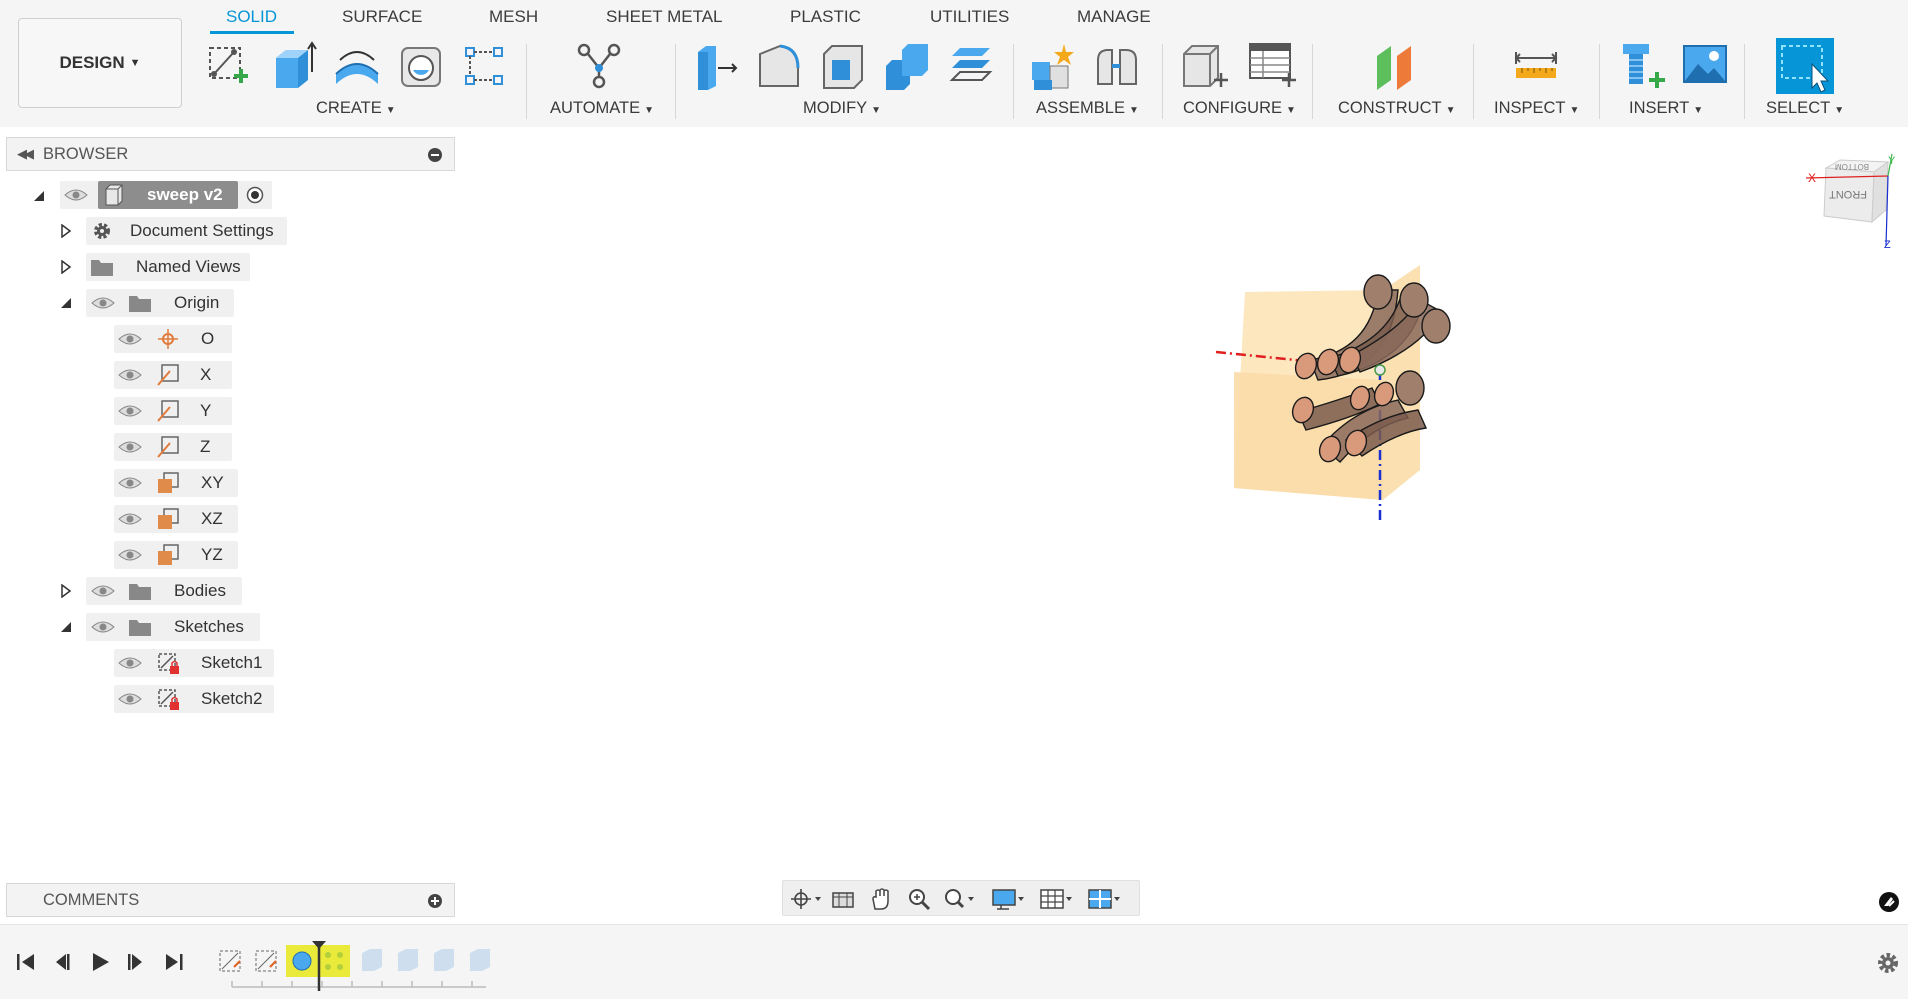 The width and height of the screenshot is (1908, 999). I want to click on pan-hand-icon, so click(882, 899).